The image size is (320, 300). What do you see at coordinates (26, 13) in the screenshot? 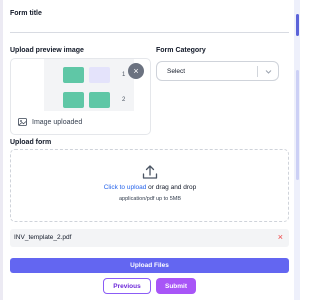
I see `form-title-label: Form title` at bounding box center [26, 13].